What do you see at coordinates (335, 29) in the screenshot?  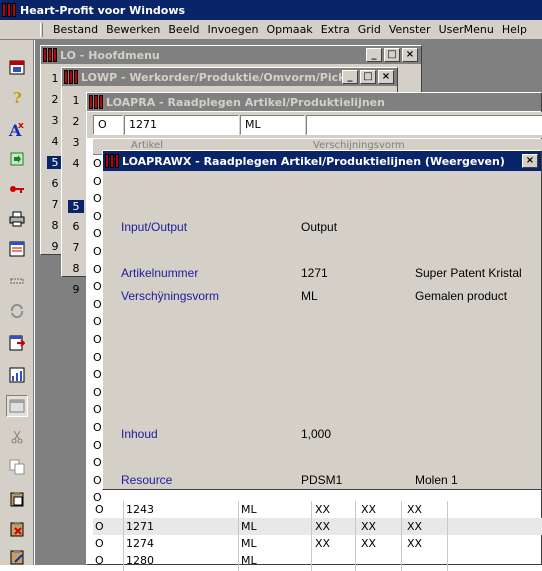 I see `menu-extra: Extra` at bounding box center [335, 29].